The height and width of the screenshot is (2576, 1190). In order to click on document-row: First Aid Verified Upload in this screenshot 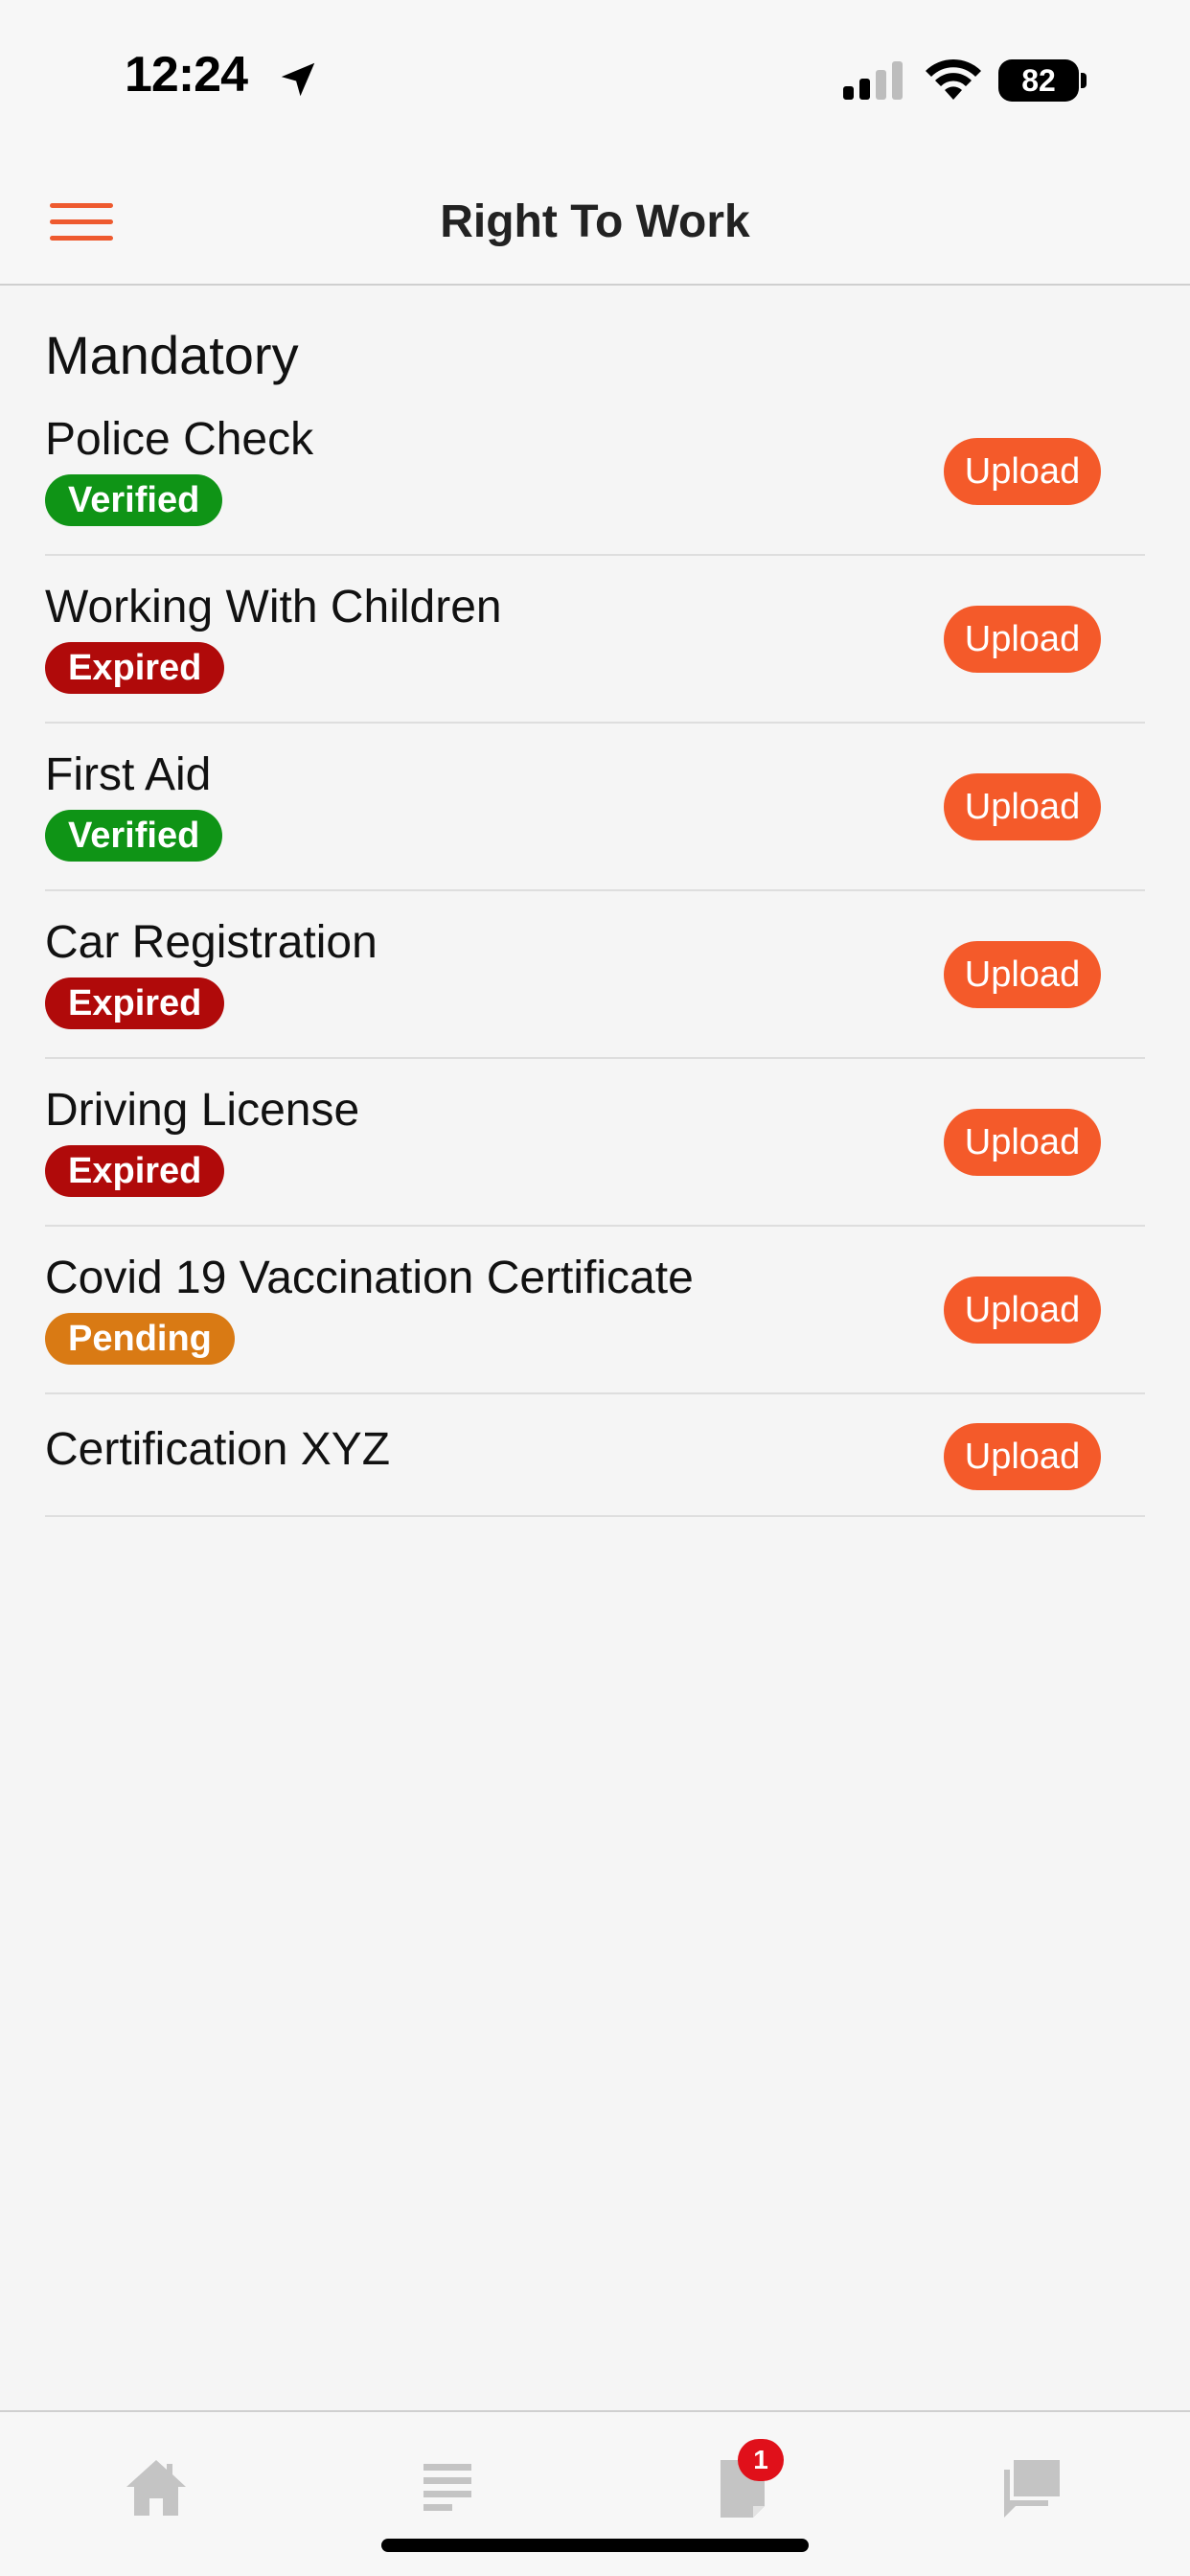, I will do `click(595, 807)`.